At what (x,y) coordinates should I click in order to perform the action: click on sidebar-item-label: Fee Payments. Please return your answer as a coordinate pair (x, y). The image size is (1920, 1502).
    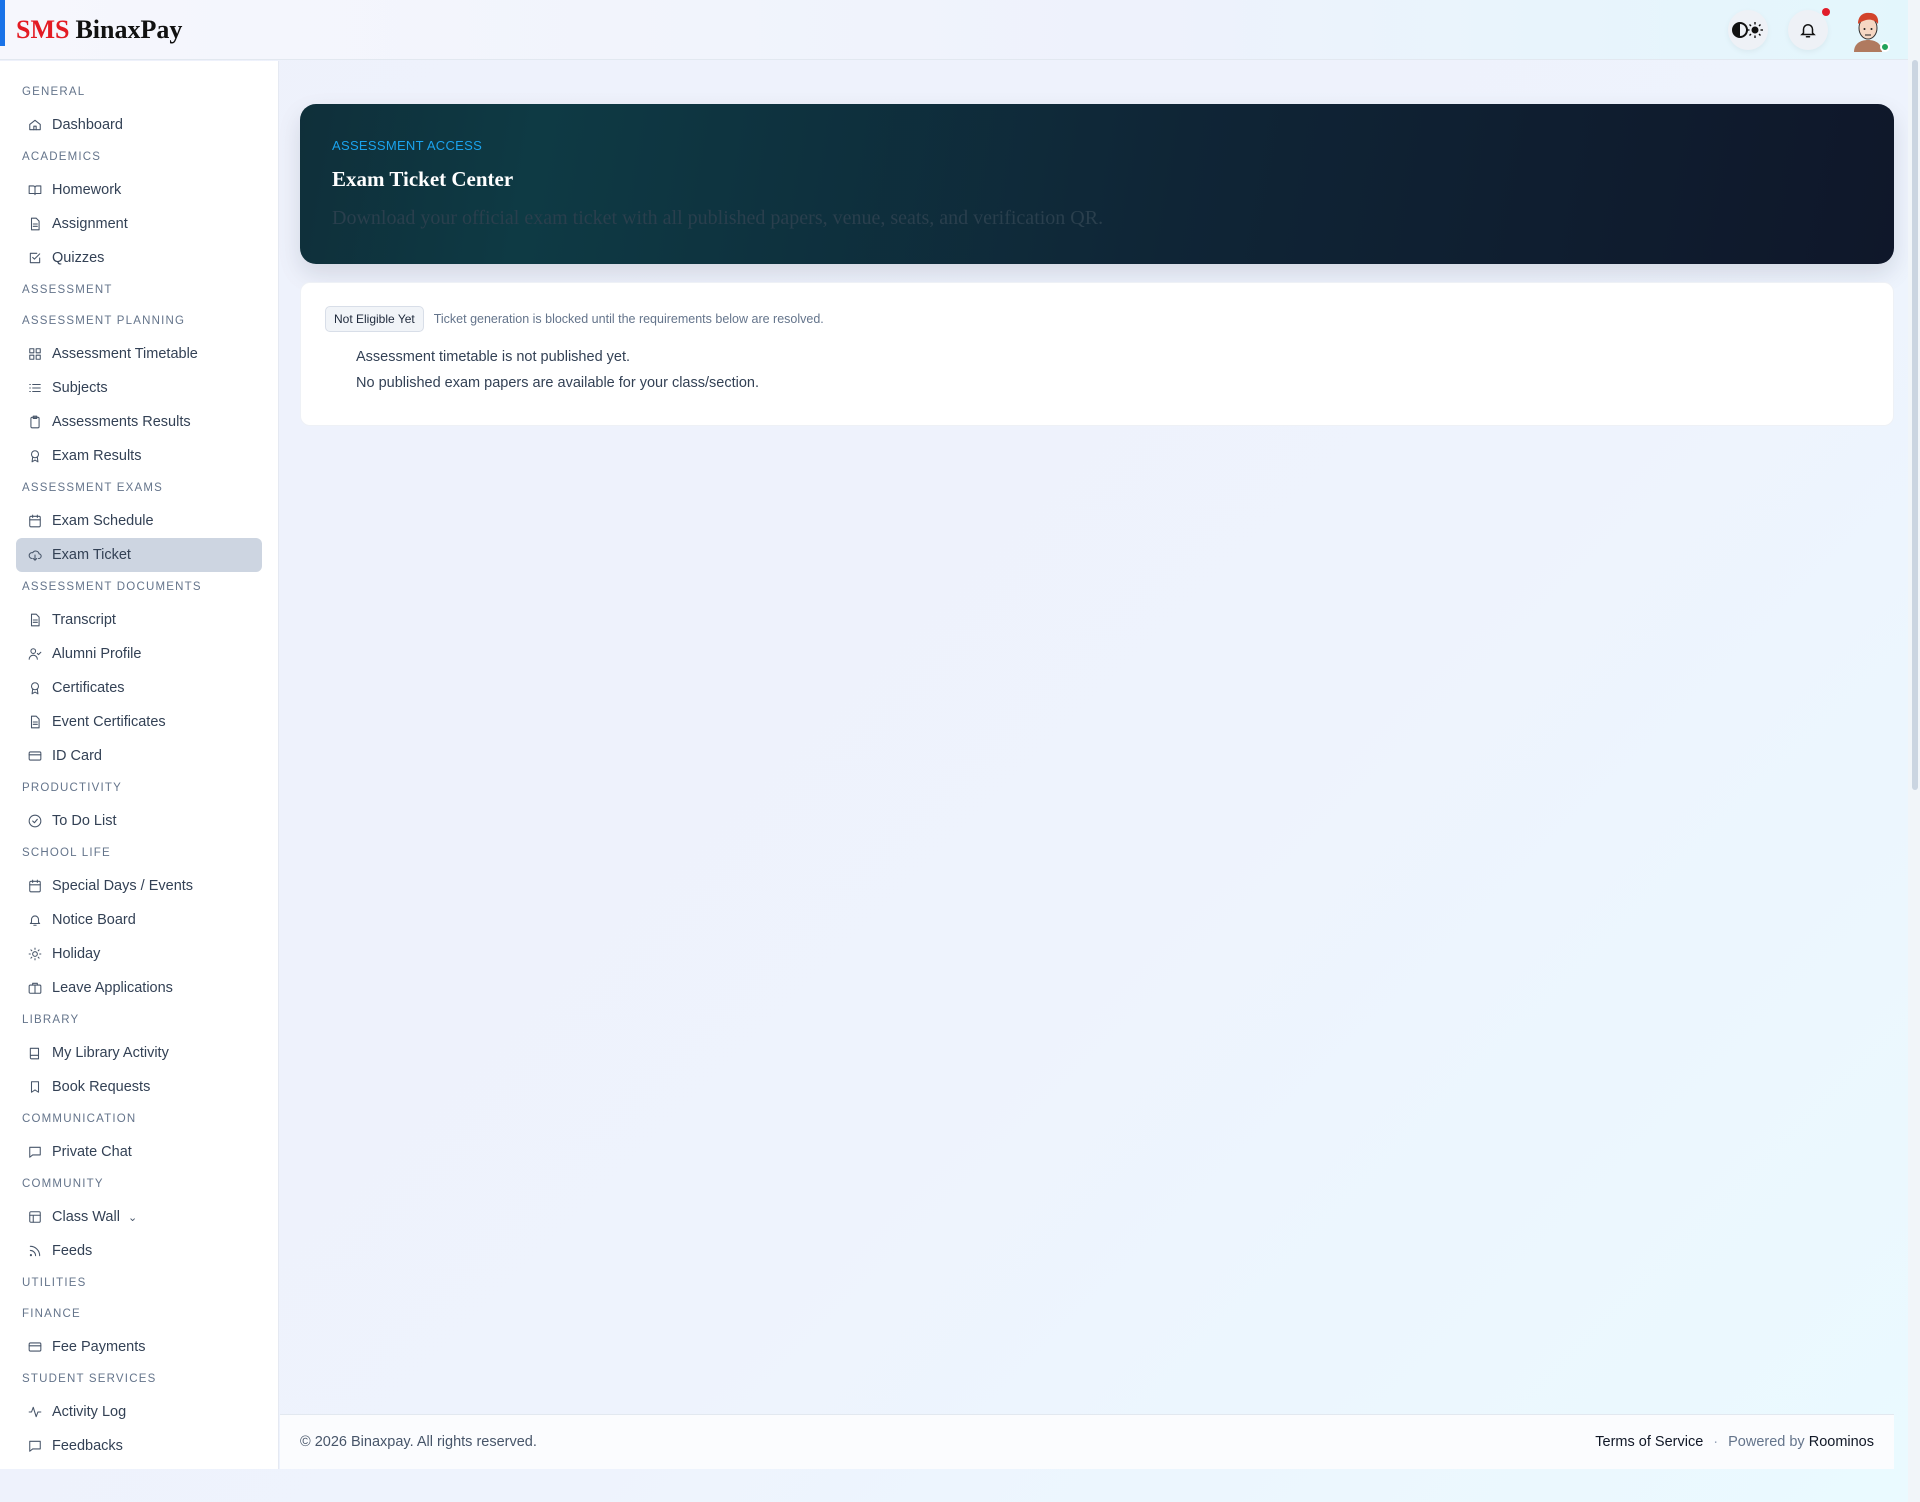
    Looking at the image, I should click on (99, 1347).